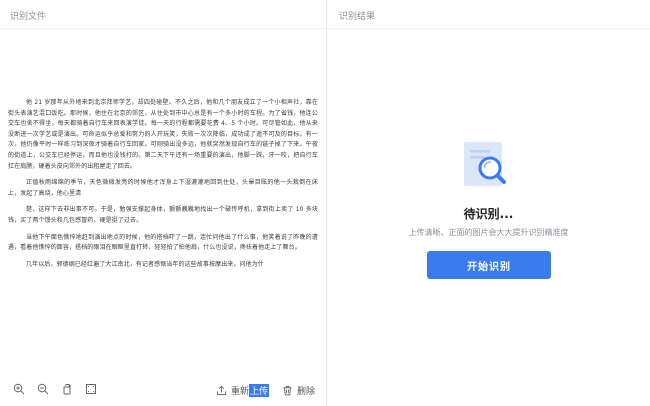  Describe the element at coordinates (91, 389) in the screenshot. I see `fit-screen-icon` at that location.